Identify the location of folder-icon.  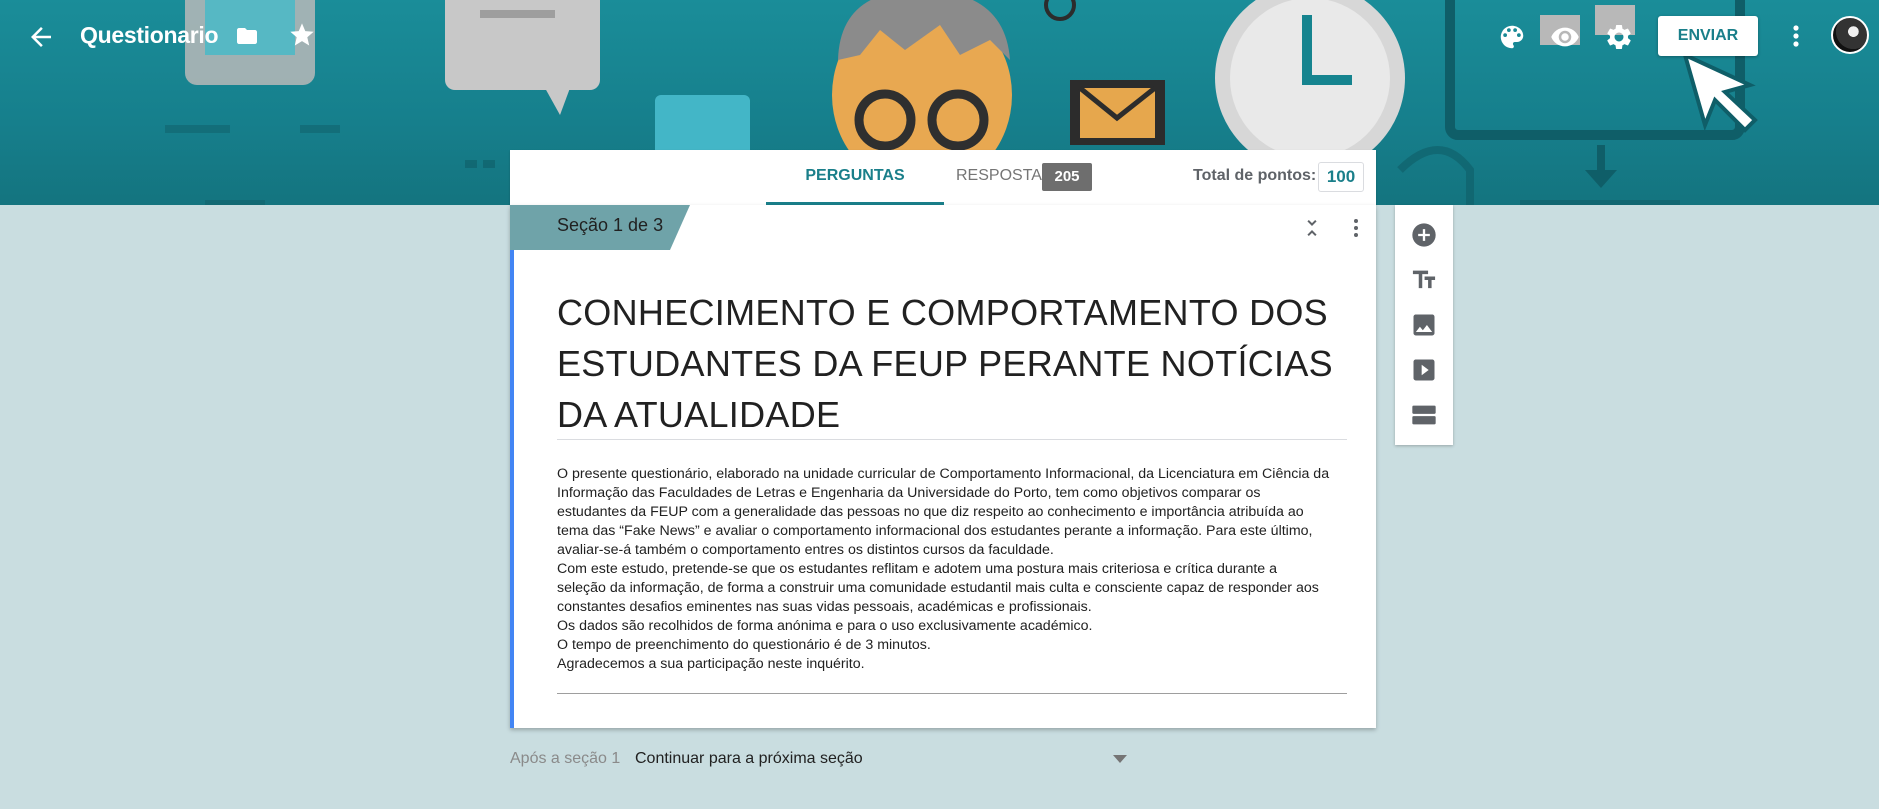
(247, 36).